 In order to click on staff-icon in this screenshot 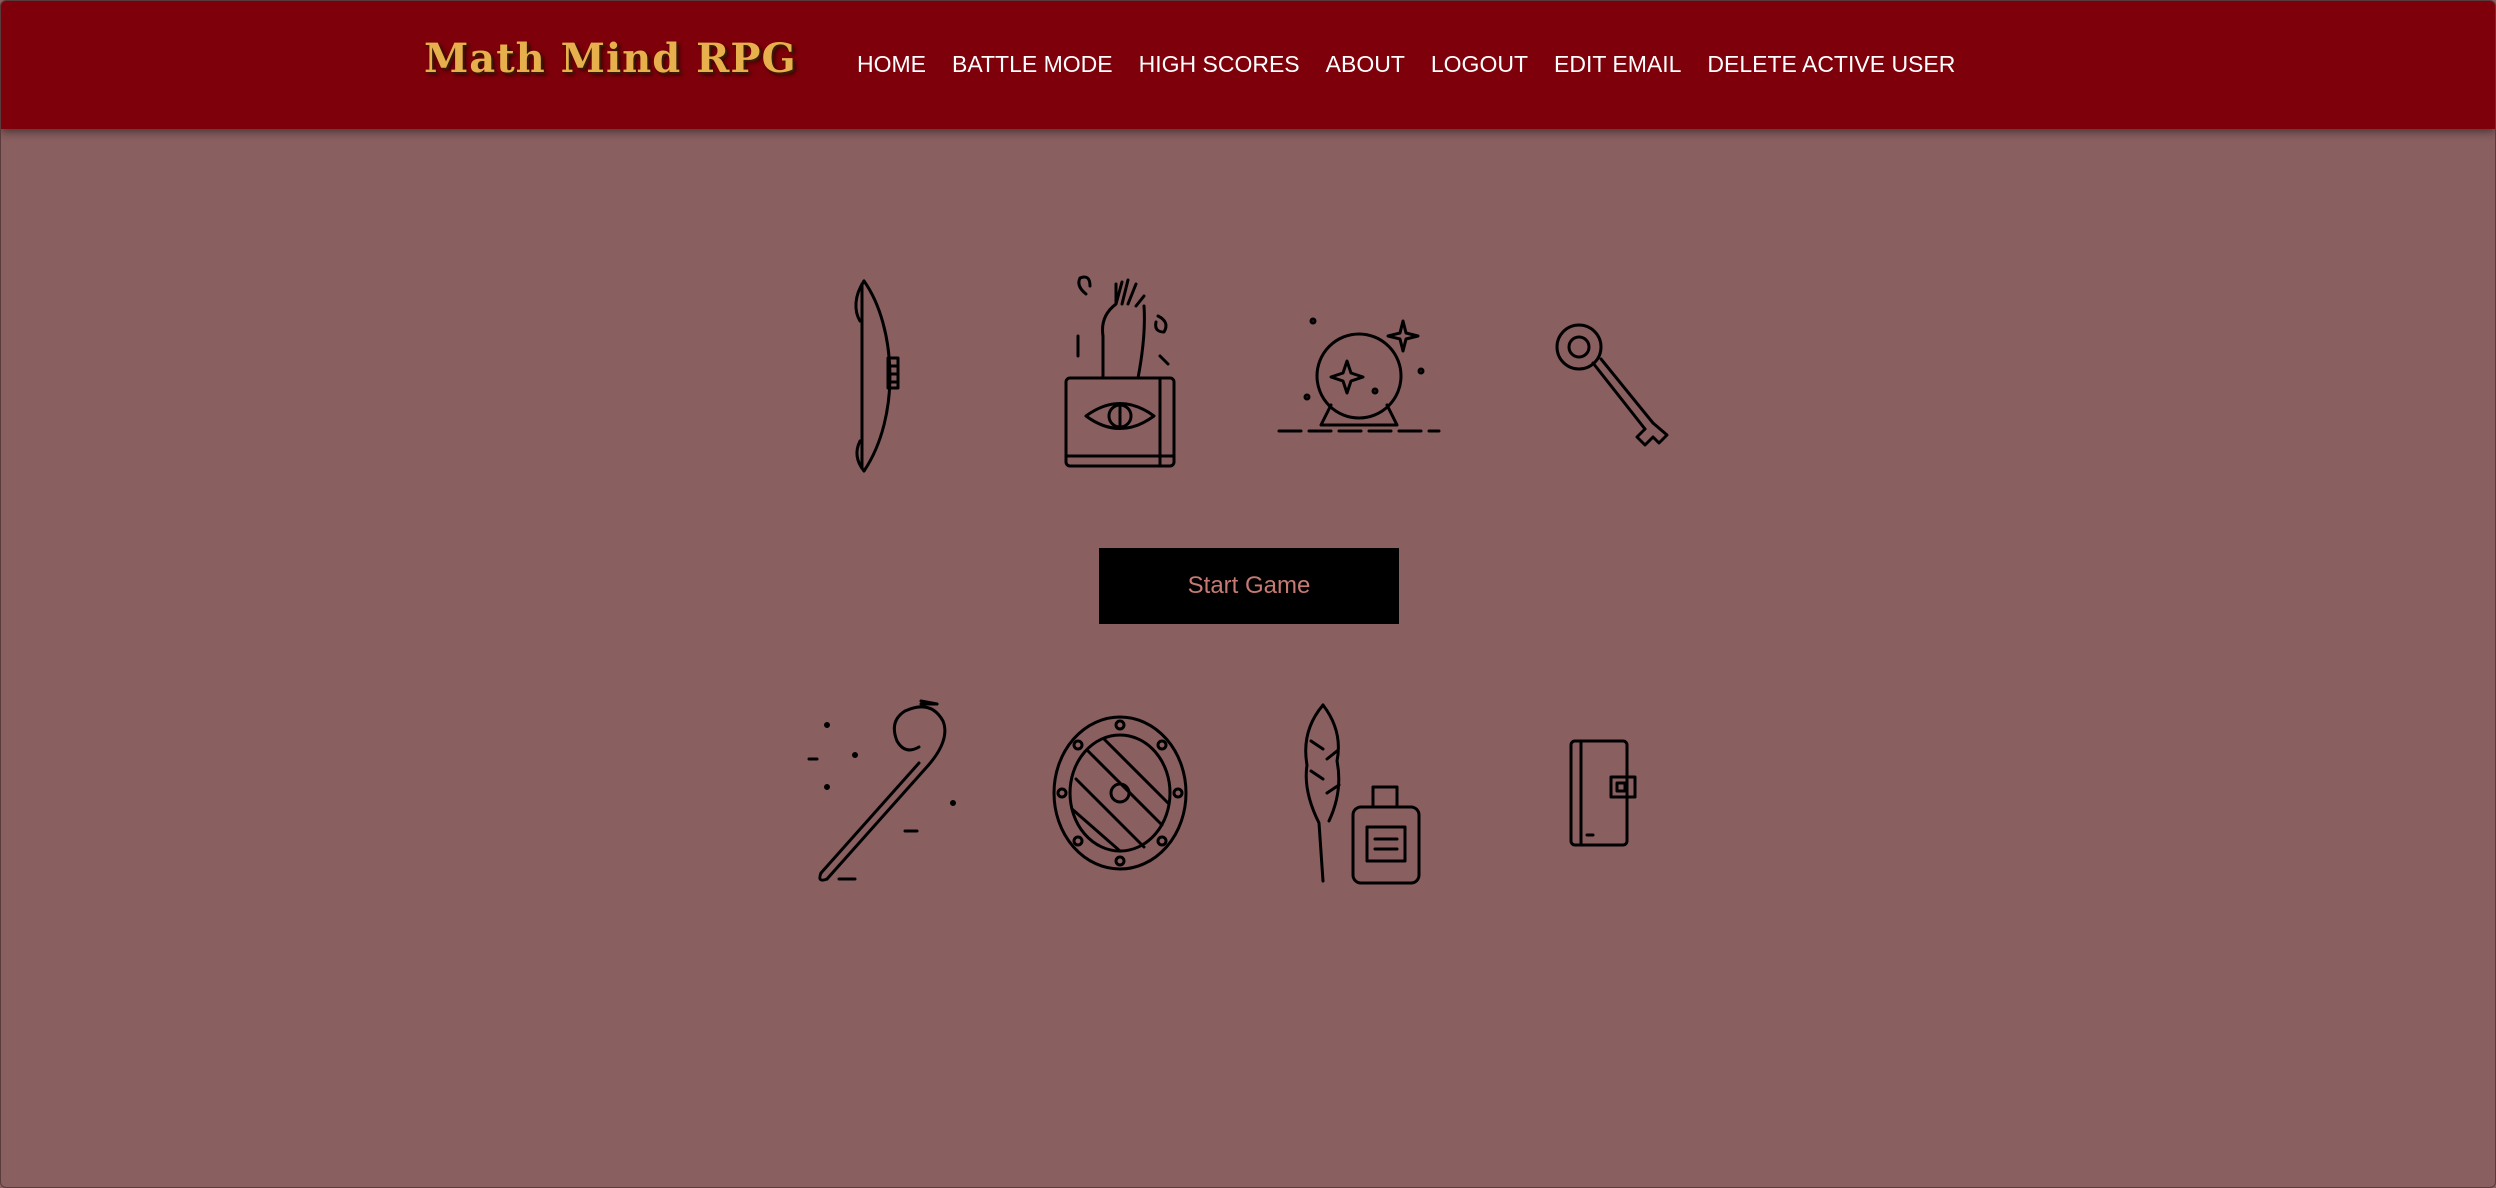, I will do `click(896, 800)`.